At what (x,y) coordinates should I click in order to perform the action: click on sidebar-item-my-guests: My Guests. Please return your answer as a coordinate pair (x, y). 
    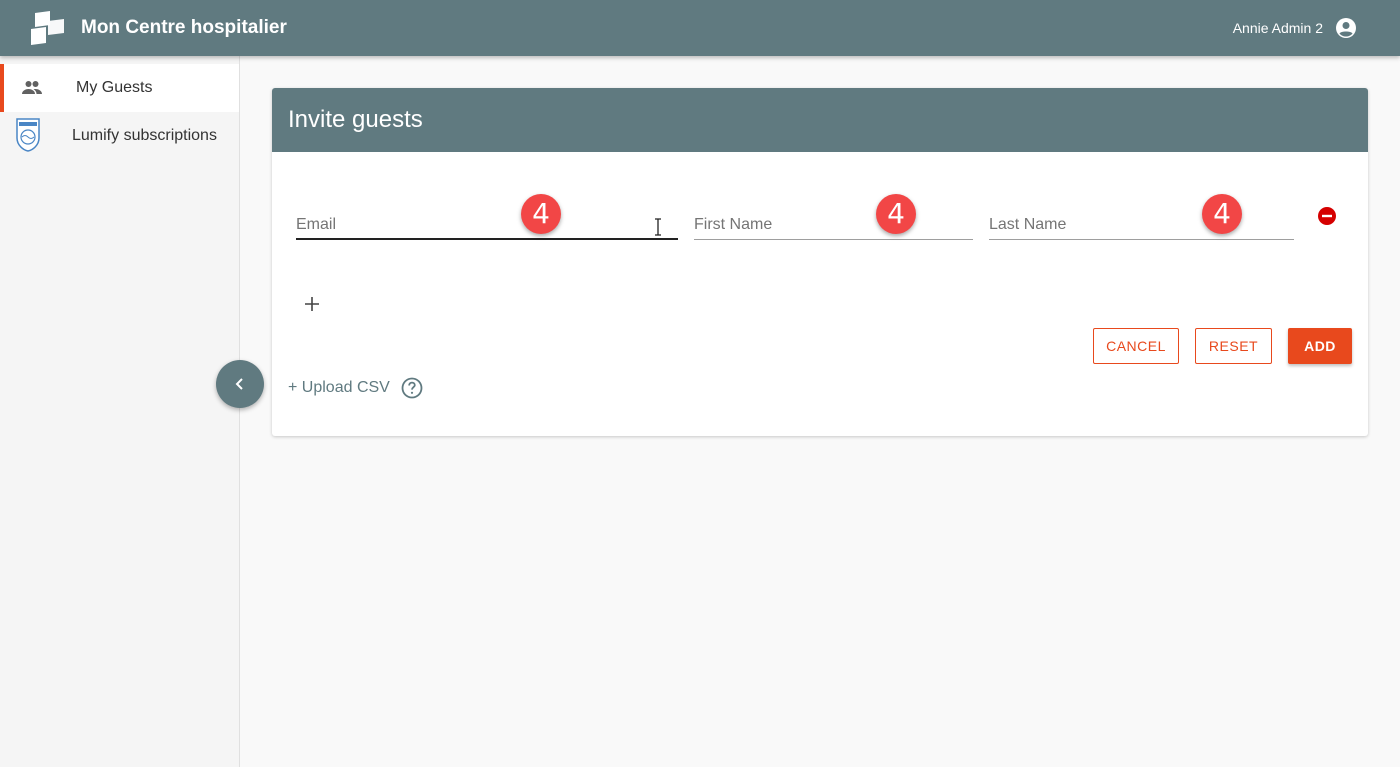
    Looking at the image, I should click on (119, 88).